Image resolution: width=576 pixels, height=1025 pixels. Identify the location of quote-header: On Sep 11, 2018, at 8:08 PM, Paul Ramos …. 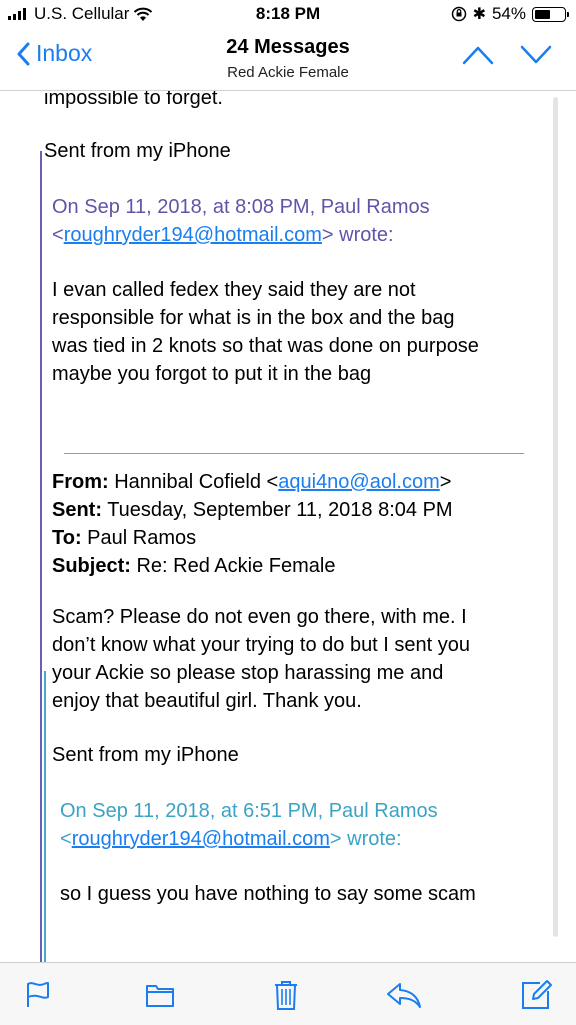
(297, 221).